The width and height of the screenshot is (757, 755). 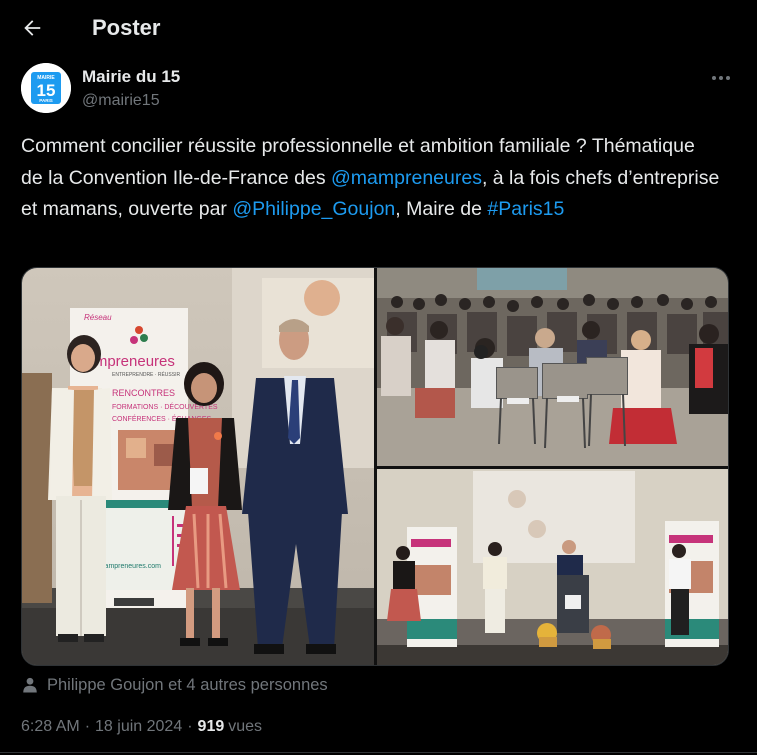 I want to click on tagged-people-link: Philippe Goujon et 4 autres personnes, so click(x=174, y=685).